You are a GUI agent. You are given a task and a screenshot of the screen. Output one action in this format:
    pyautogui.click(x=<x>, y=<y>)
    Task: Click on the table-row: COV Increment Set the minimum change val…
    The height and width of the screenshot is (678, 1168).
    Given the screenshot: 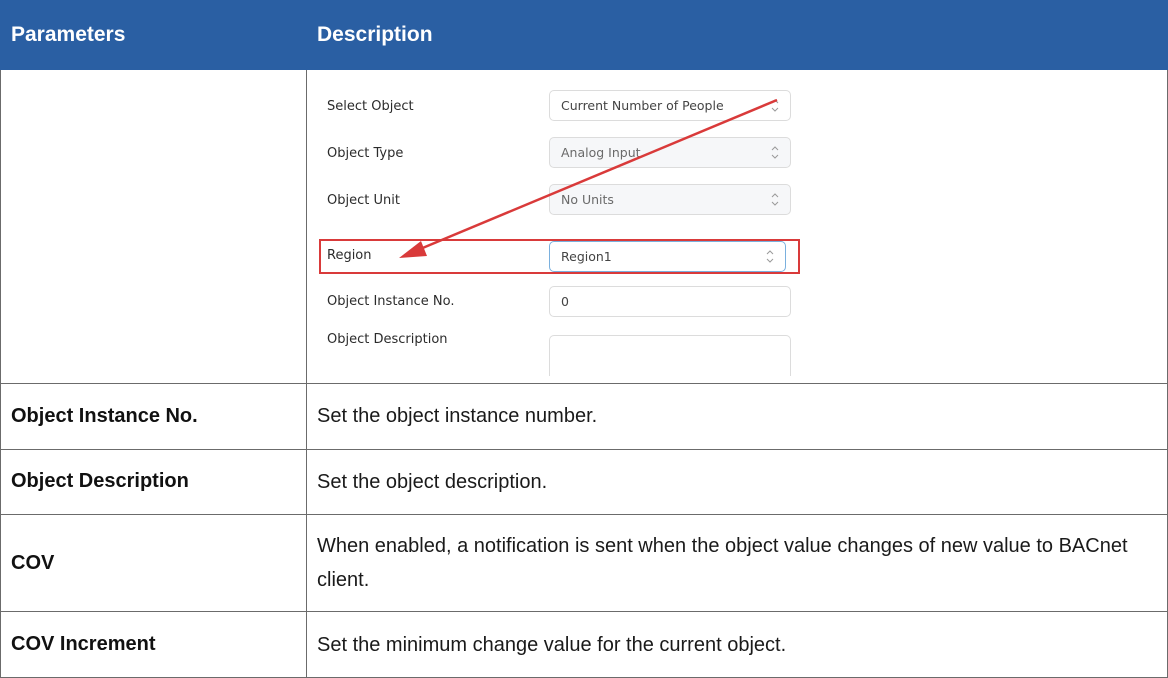 What is the action you would take?
    pyautogui.click(x=584, y=644)
    